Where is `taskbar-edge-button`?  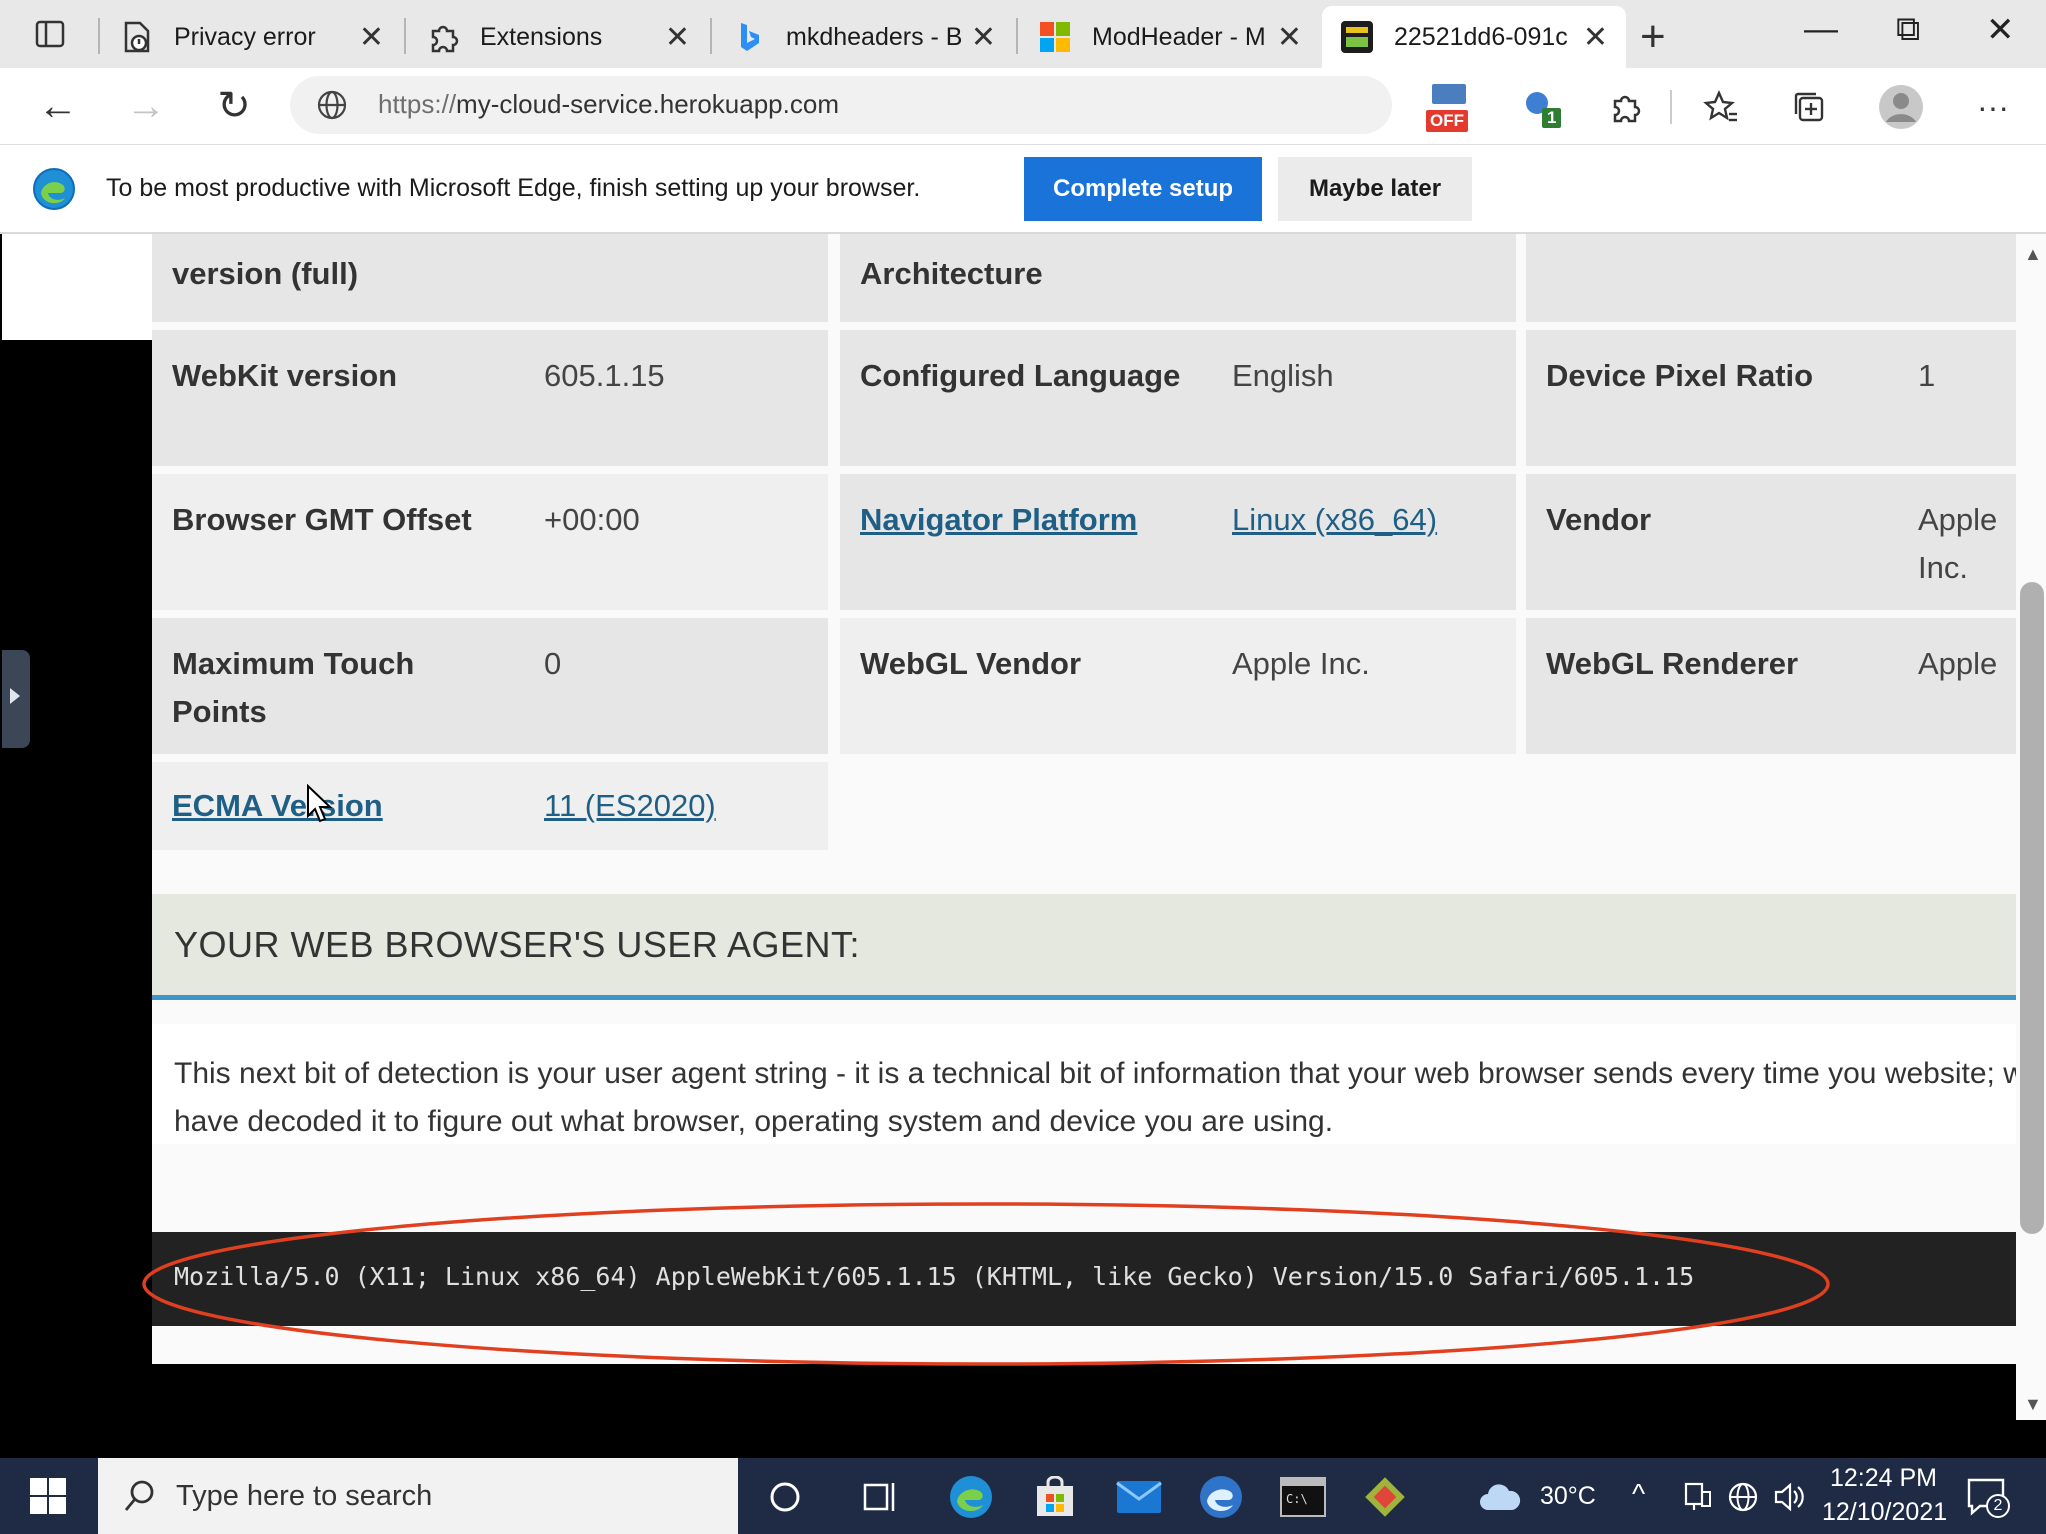 taskbar-edge-button is located at coordinates (971, 1497).